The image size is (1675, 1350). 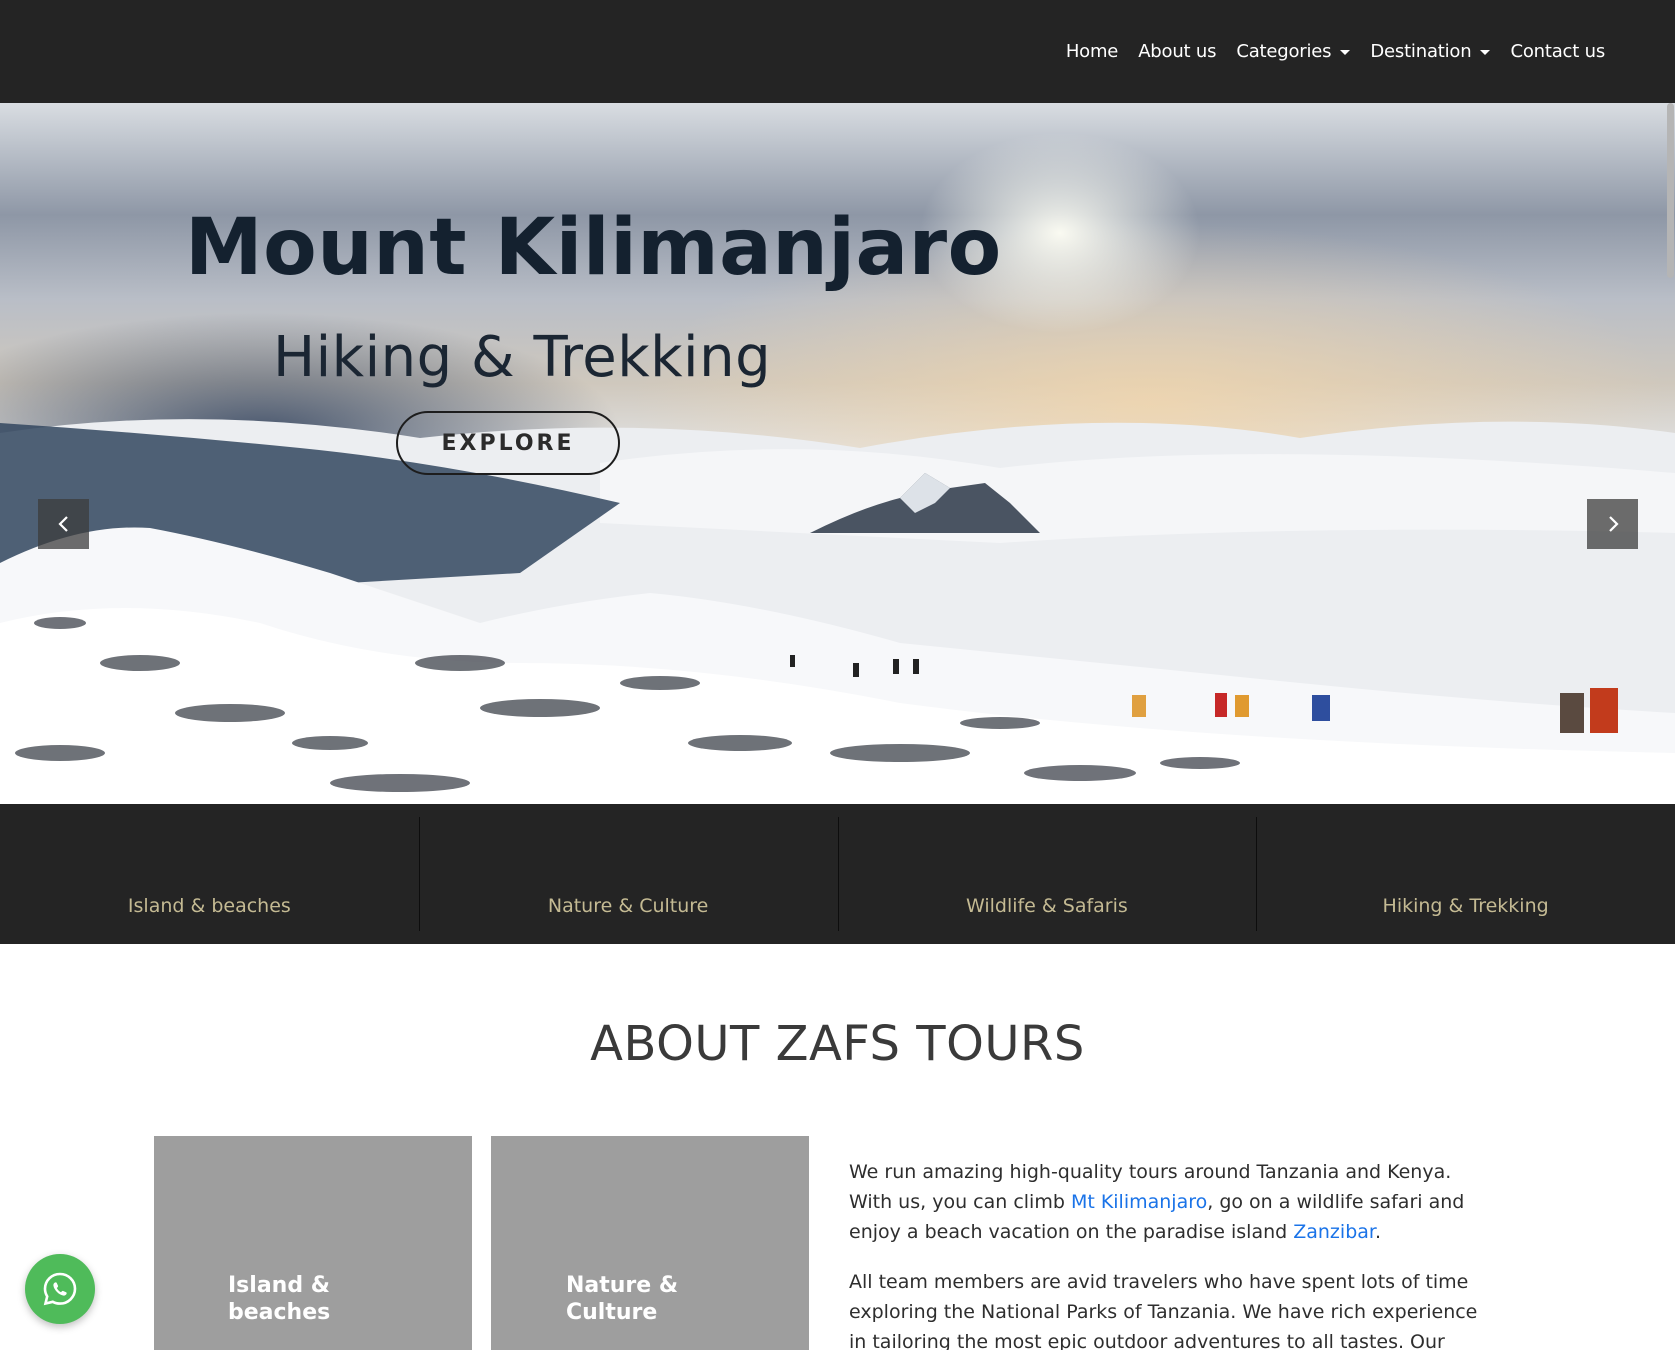 I want to click on category-label: Hiking & Trekking, so click(x=1465, y=906).